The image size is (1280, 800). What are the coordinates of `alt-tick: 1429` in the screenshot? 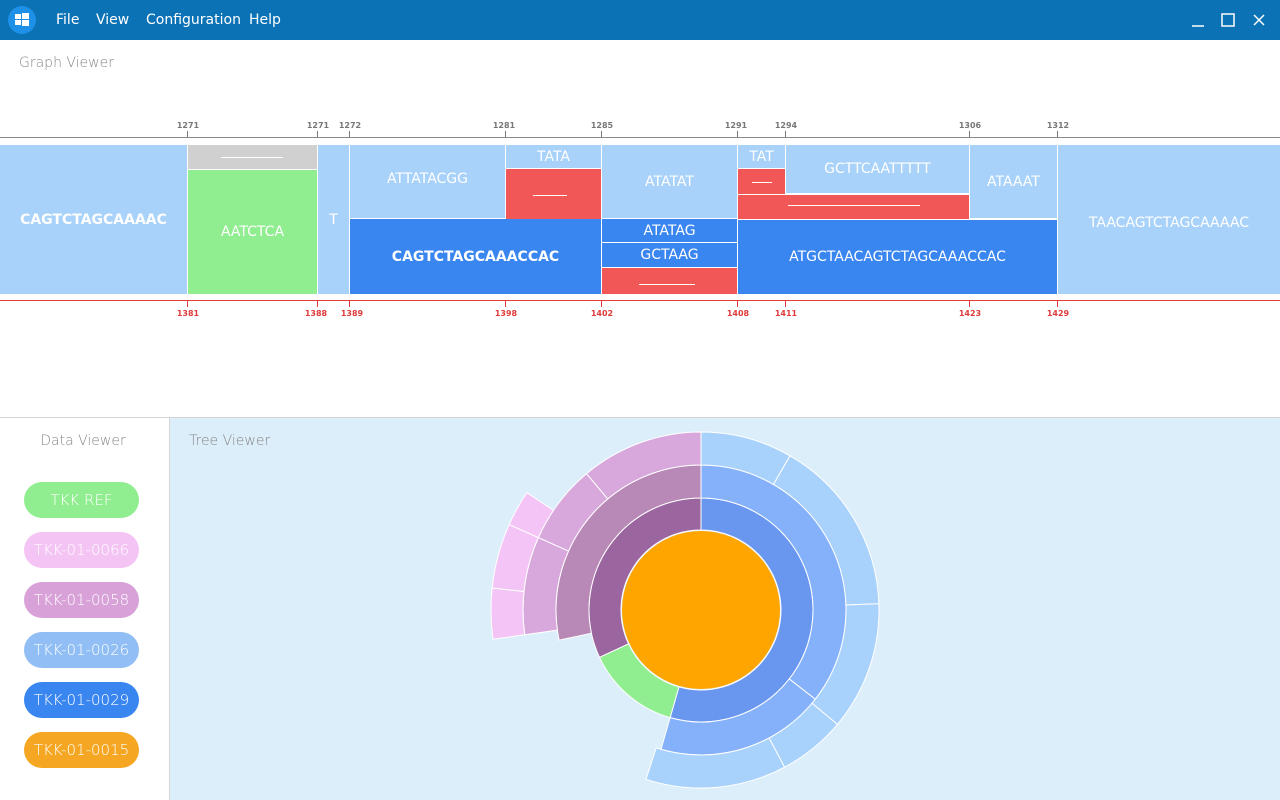 It's located at (1058, 313).